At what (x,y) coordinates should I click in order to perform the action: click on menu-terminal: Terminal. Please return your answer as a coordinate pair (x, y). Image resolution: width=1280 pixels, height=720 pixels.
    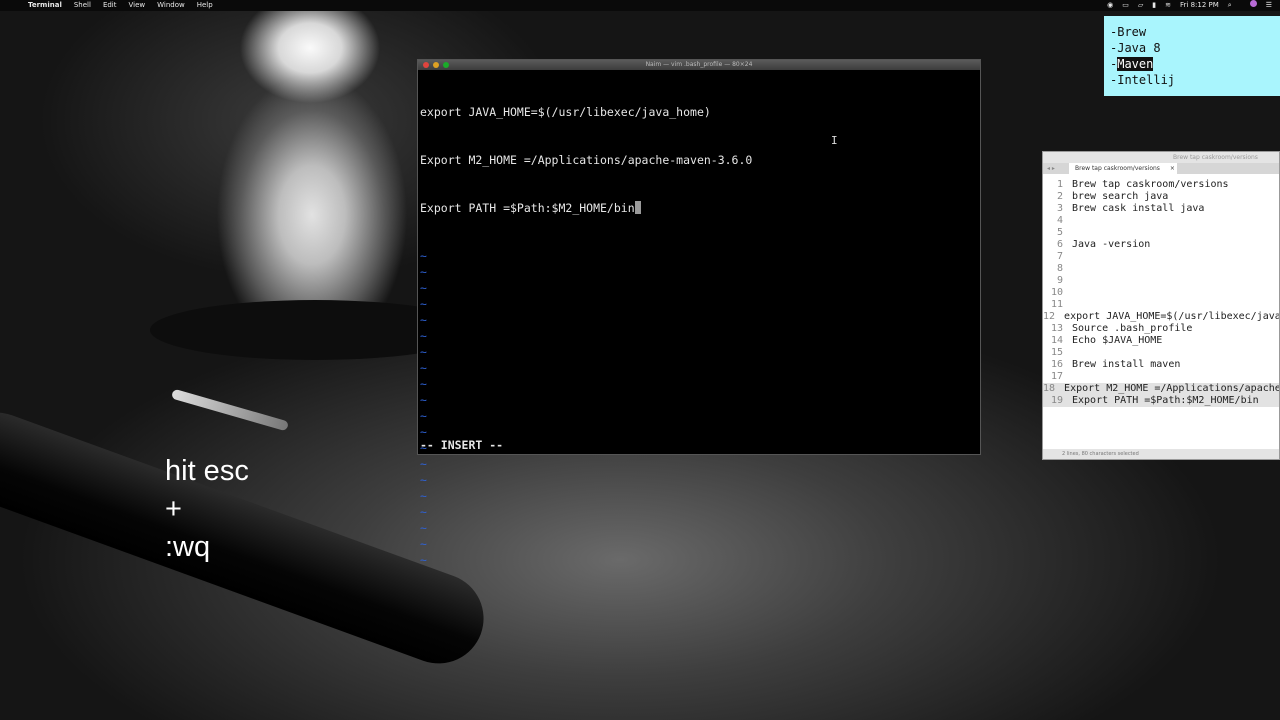
    Looking at the image, I should click on (45, 5).